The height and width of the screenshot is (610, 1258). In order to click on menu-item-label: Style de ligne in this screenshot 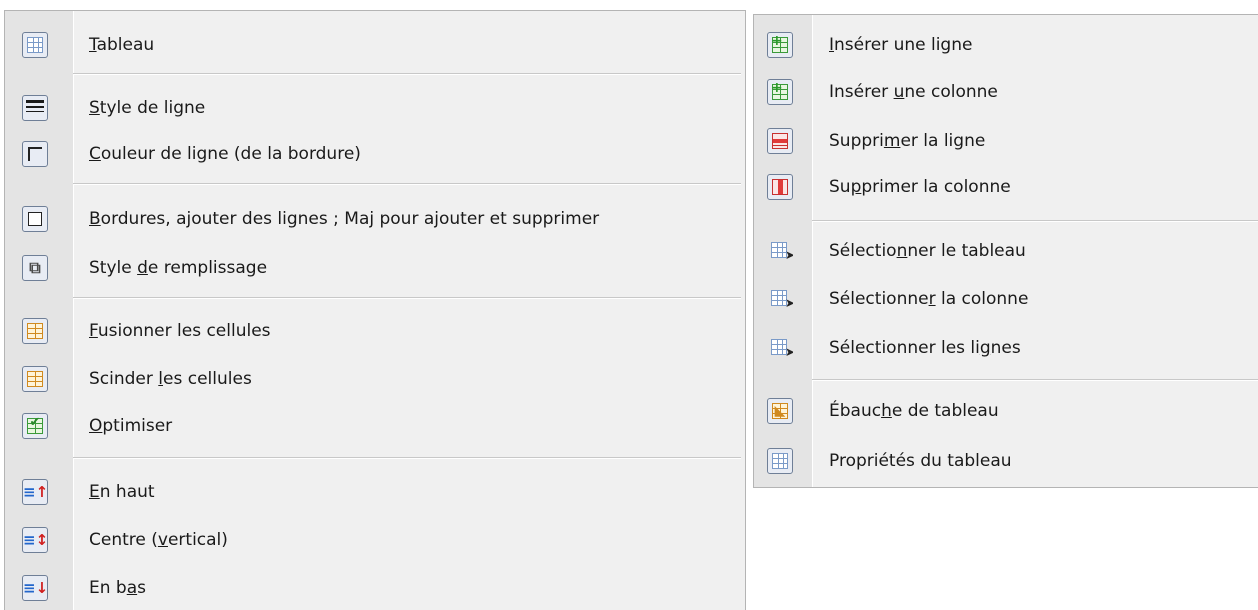, I will do `click(147, 108)`.